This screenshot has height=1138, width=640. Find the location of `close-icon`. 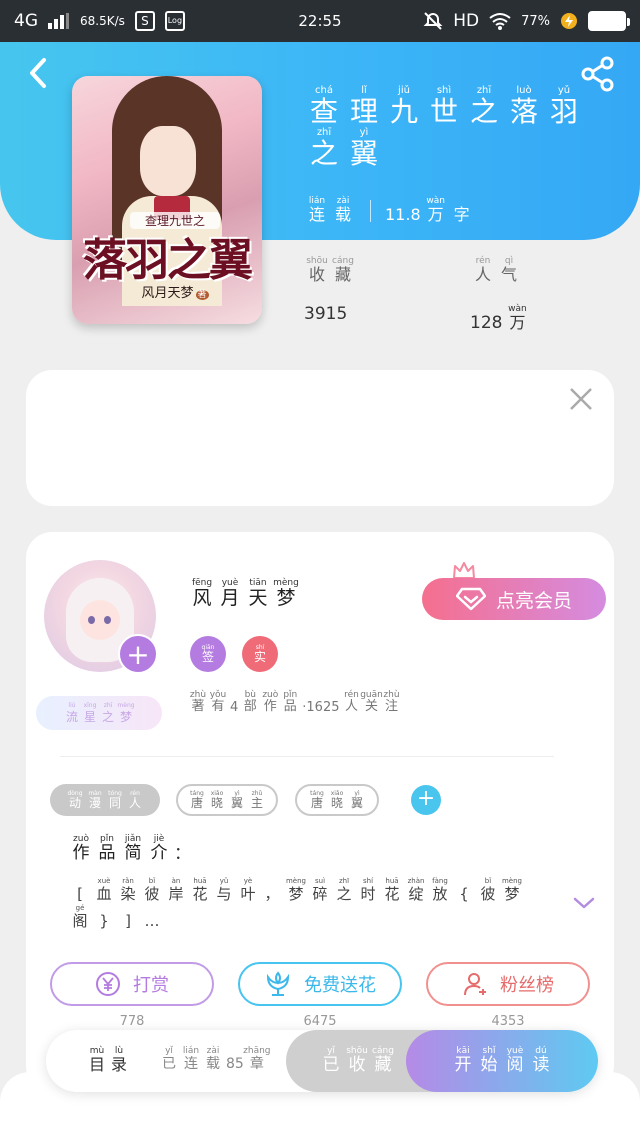

close-icon is located at coordinates (581, 399).